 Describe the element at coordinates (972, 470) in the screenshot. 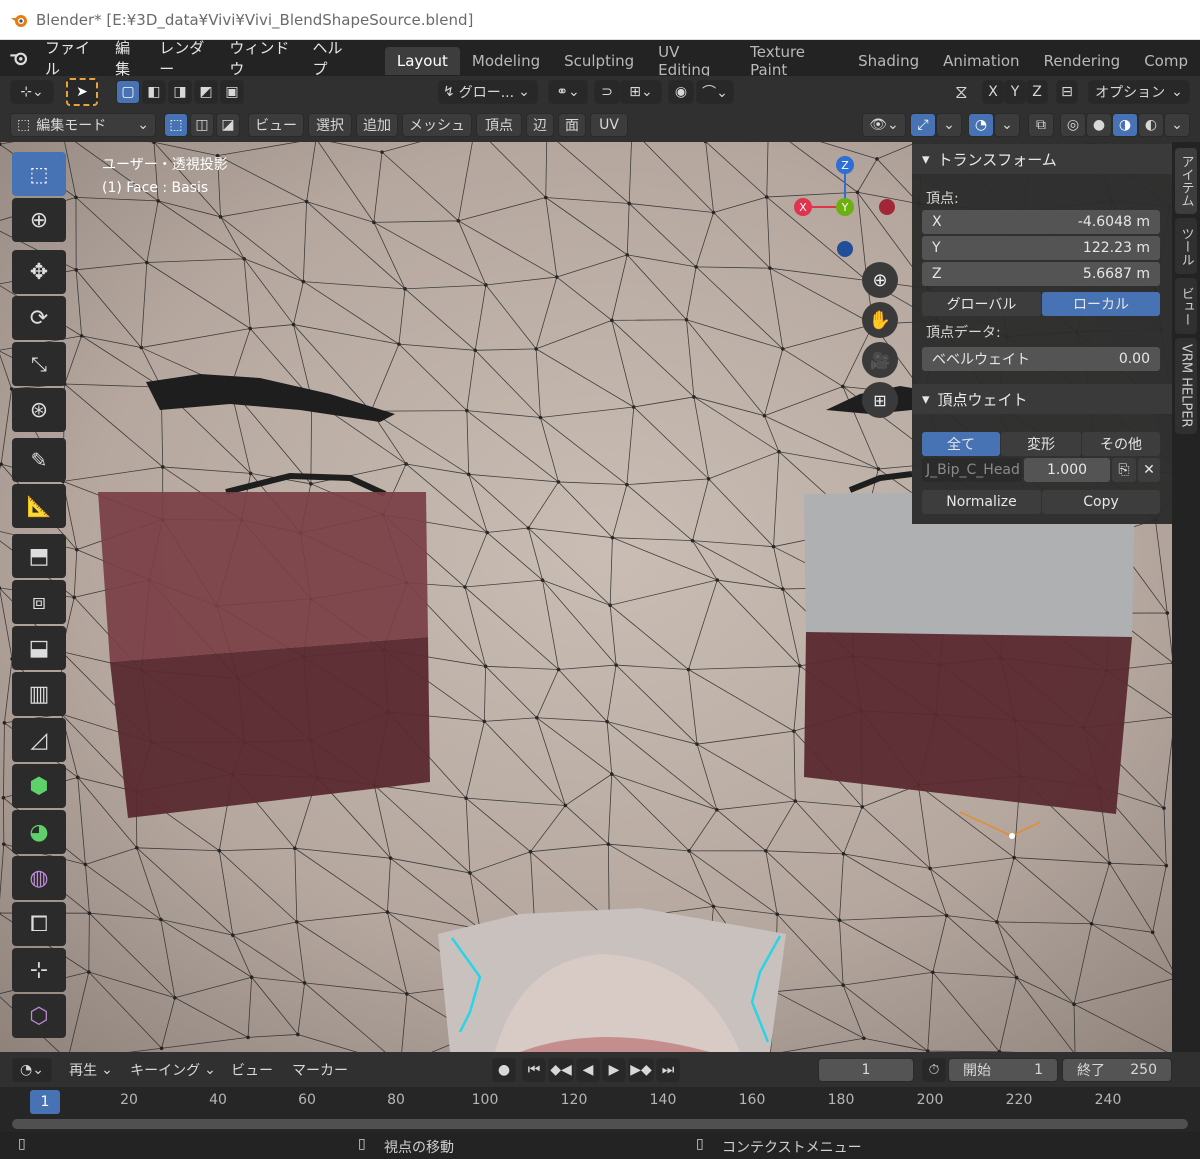

I see `vertex-group-name: J_Bip_C_Head` at that location.